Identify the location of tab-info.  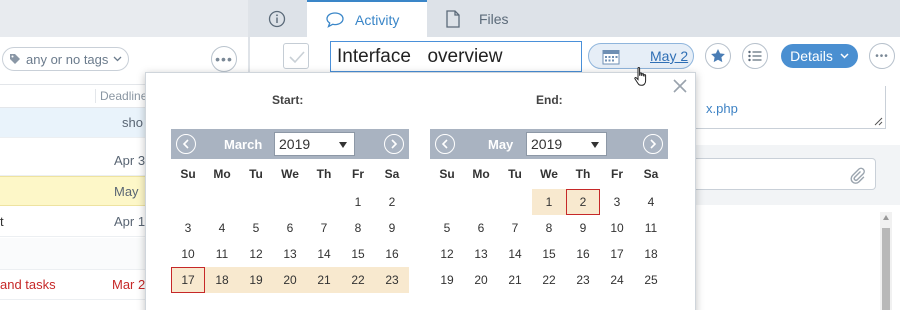
(279, 18).